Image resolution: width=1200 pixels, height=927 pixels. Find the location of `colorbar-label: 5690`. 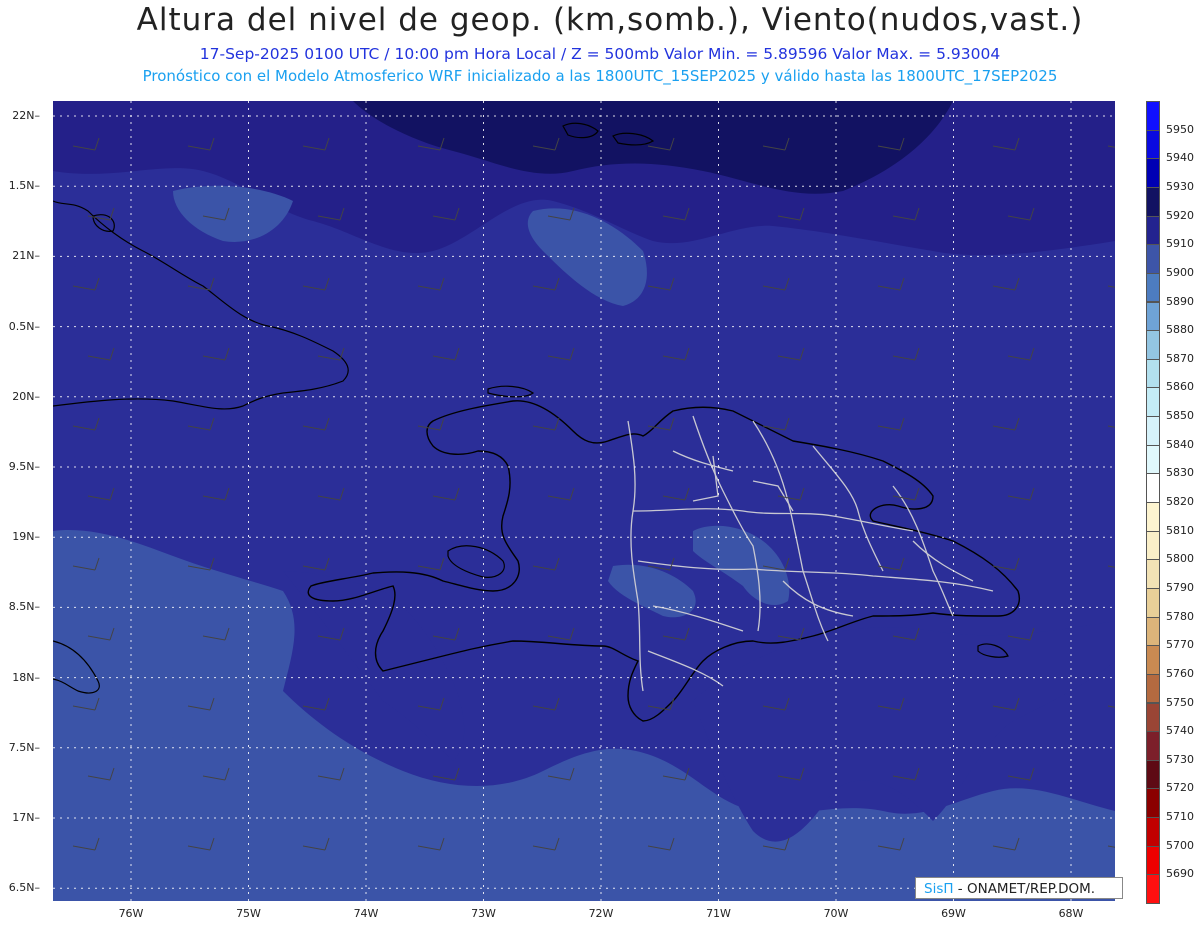

colorbar-label: 5690 is located at coordinates (1180, 874).